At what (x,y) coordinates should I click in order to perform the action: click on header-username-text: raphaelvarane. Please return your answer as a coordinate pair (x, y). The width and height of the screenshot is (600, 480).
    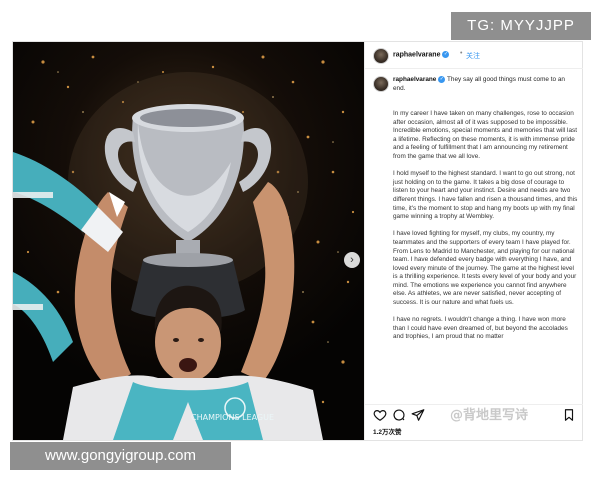
    Looking at the image, I should click on (416, 54).